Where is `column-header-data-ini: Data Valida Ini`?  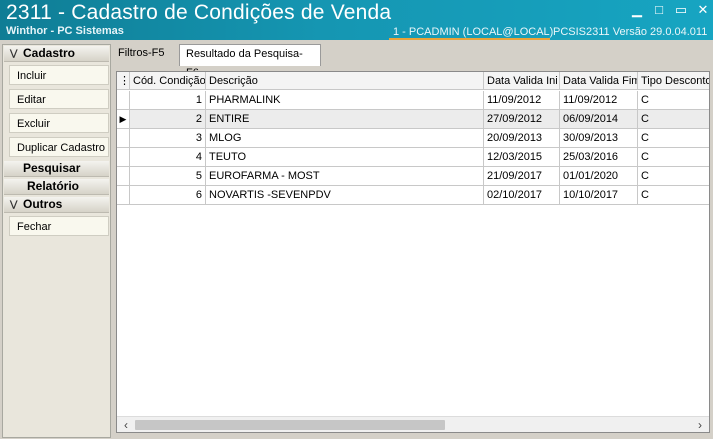
column-header-data-ini: Data Valida Ini is located at coordinates (522, 81).